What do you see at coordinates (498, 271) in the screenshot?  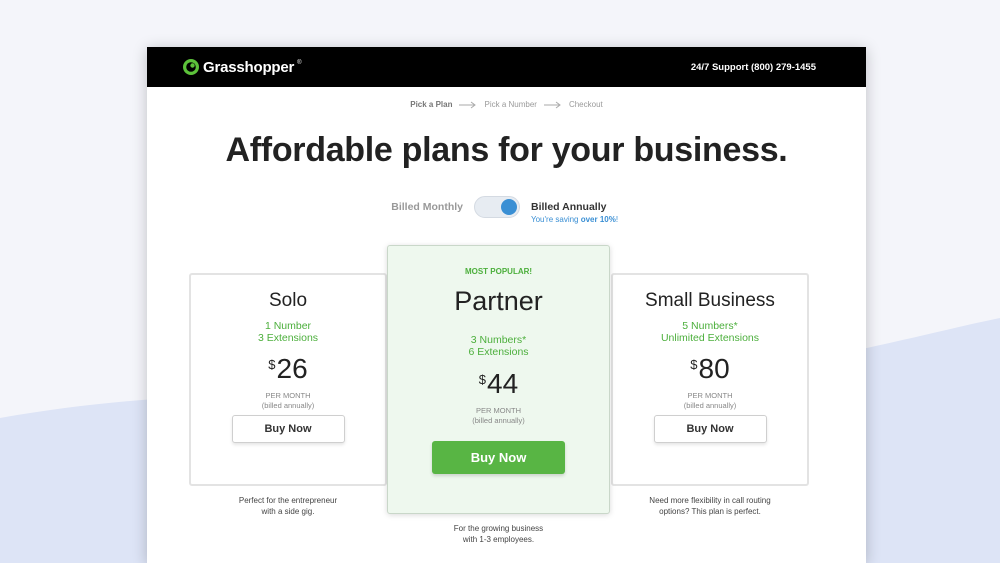 I see `most-popular-badge: MOST POPULAR!` at bounding box center [498, 271].